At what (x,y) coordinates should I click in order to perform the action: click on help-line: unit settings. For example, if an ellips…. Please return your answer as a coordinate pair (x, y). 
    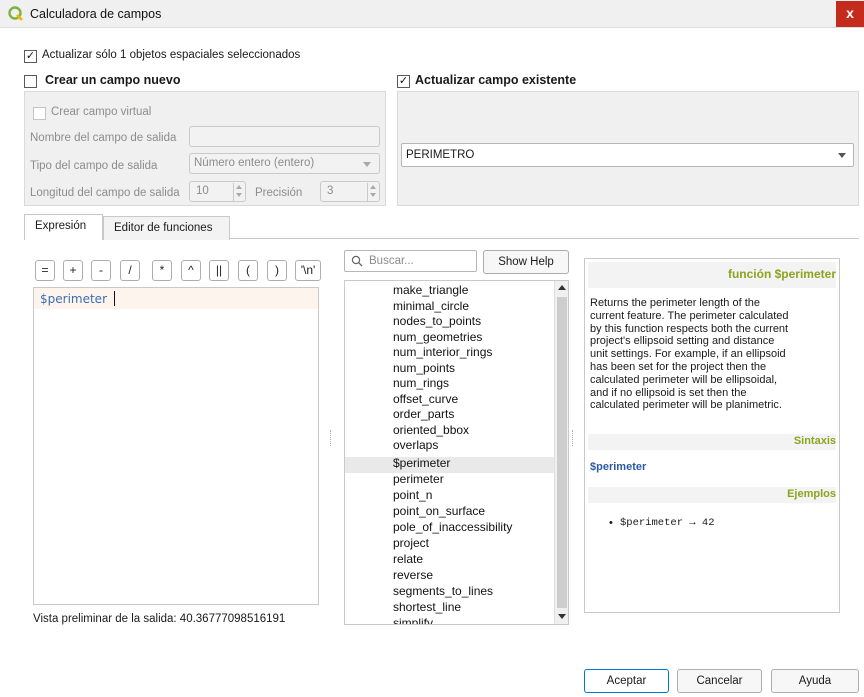
    Looking at the image, I should click on (688, 354).